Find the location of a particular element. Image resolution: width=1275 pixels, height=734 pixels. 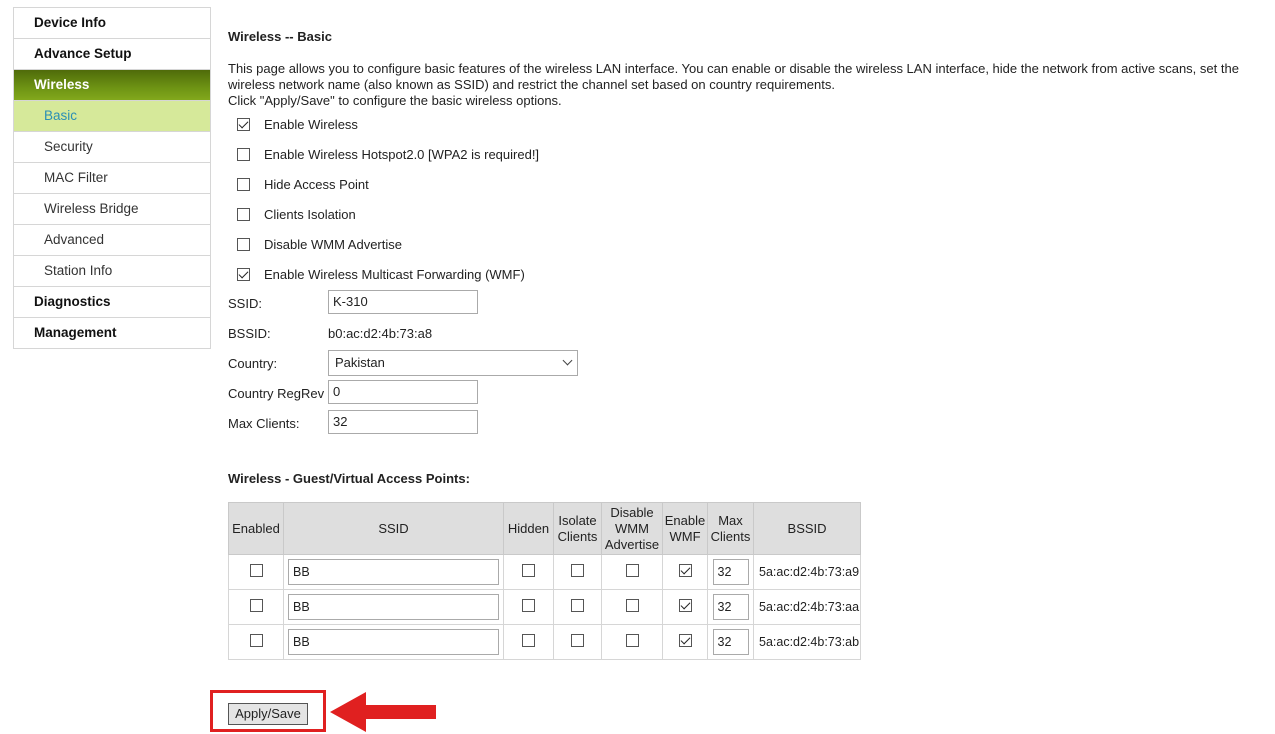

option-hide-ap: Hide Access Point is located at coordinates (303, 184).